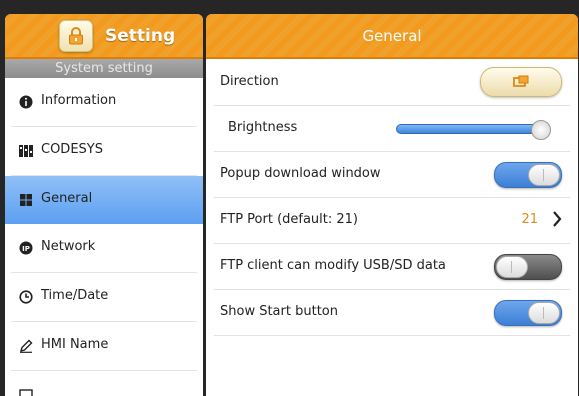  Describe the element at coordinates (392, 312) in the screenshot. I see `start-button-row: Show Start button` at that location.